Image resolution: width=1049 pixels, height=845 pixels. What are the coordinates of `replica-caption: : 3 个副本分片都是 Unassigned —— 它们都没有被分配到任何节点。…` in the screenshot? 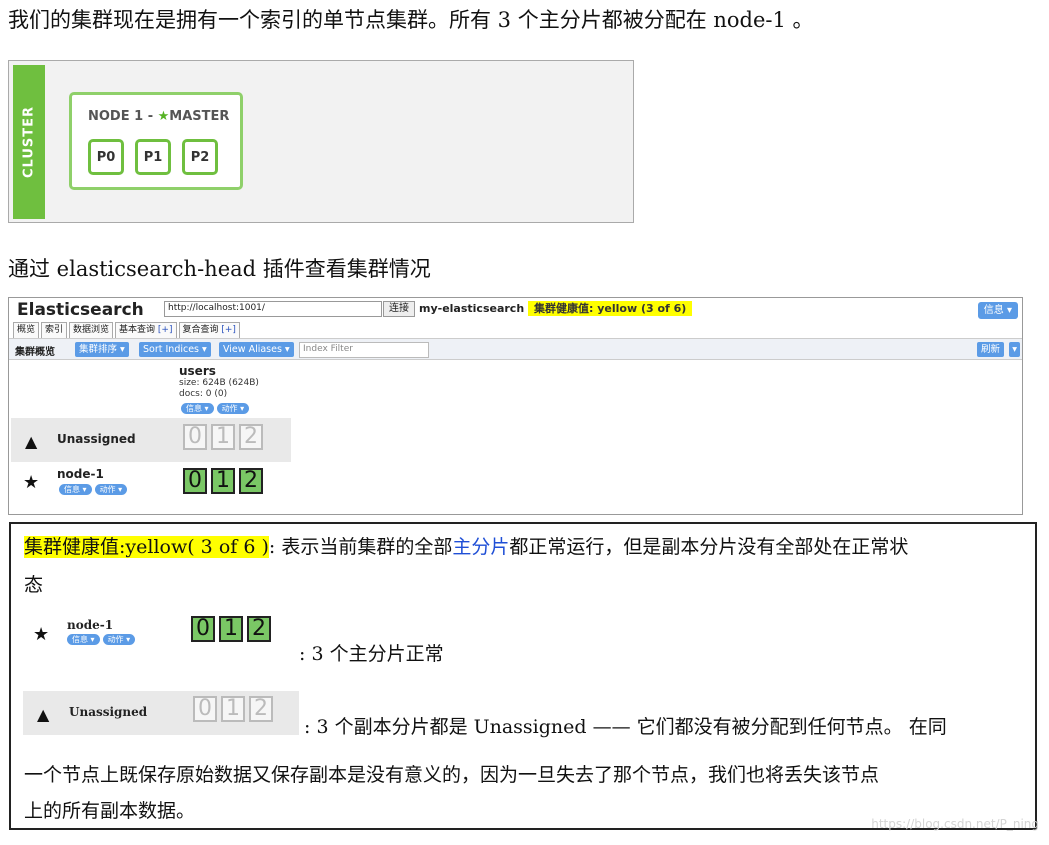 It's located at (625, 727).